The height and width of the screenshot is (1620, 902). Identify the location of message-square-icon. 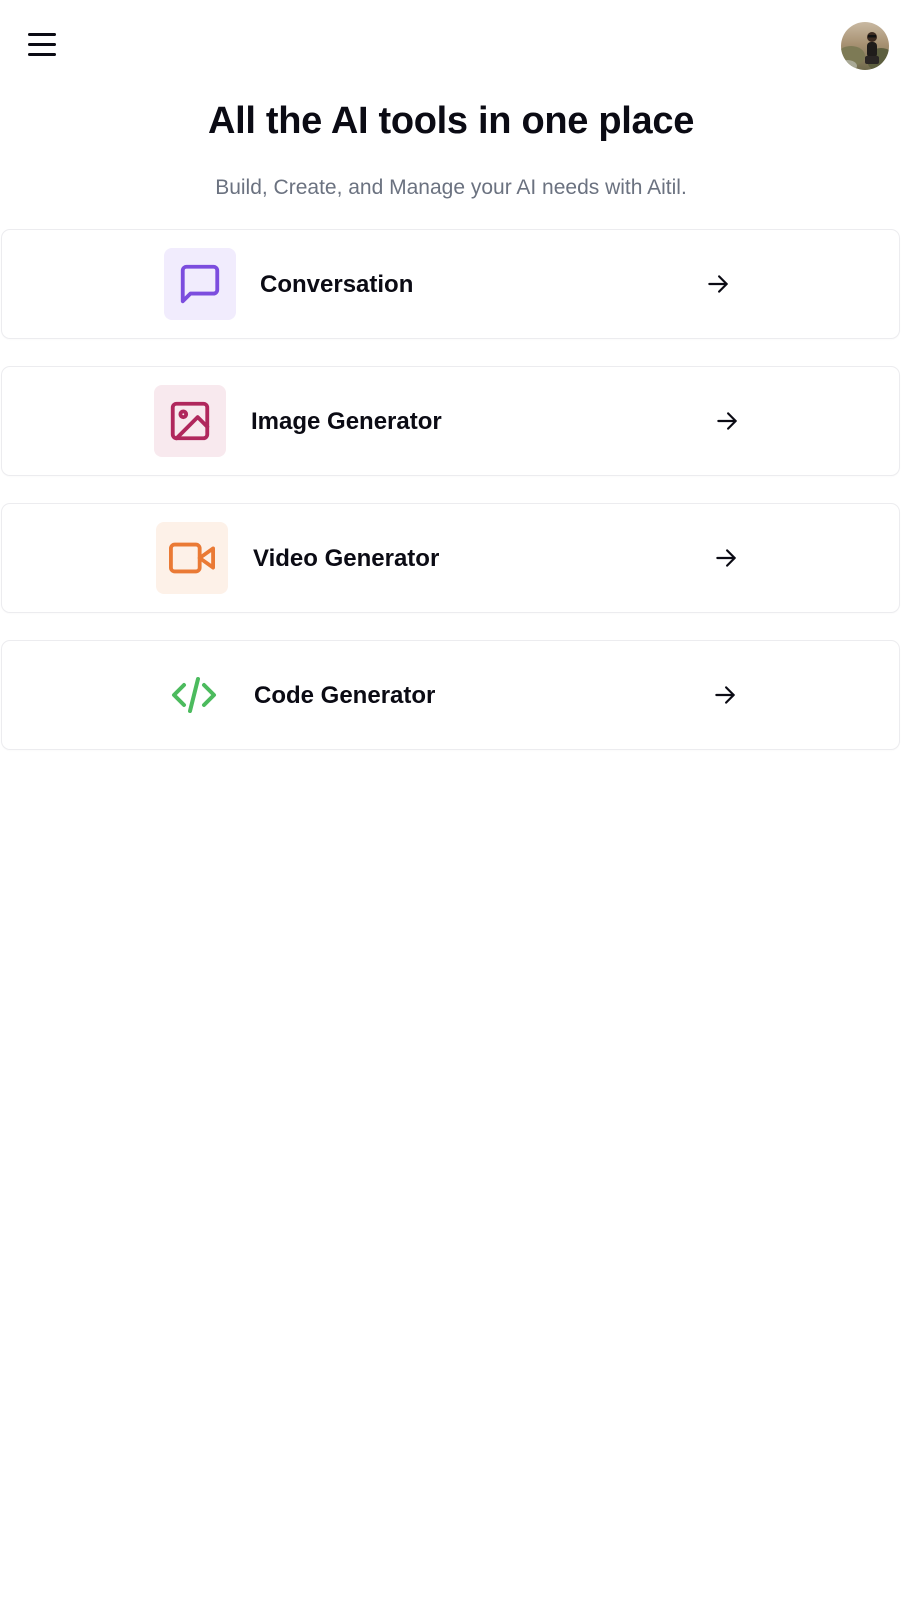
(200, 284).